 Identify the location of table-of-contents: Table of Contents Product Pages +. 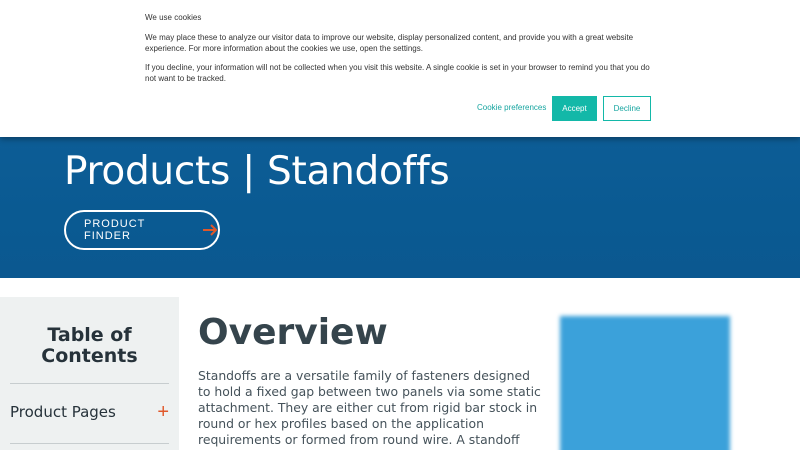
(89, 373).